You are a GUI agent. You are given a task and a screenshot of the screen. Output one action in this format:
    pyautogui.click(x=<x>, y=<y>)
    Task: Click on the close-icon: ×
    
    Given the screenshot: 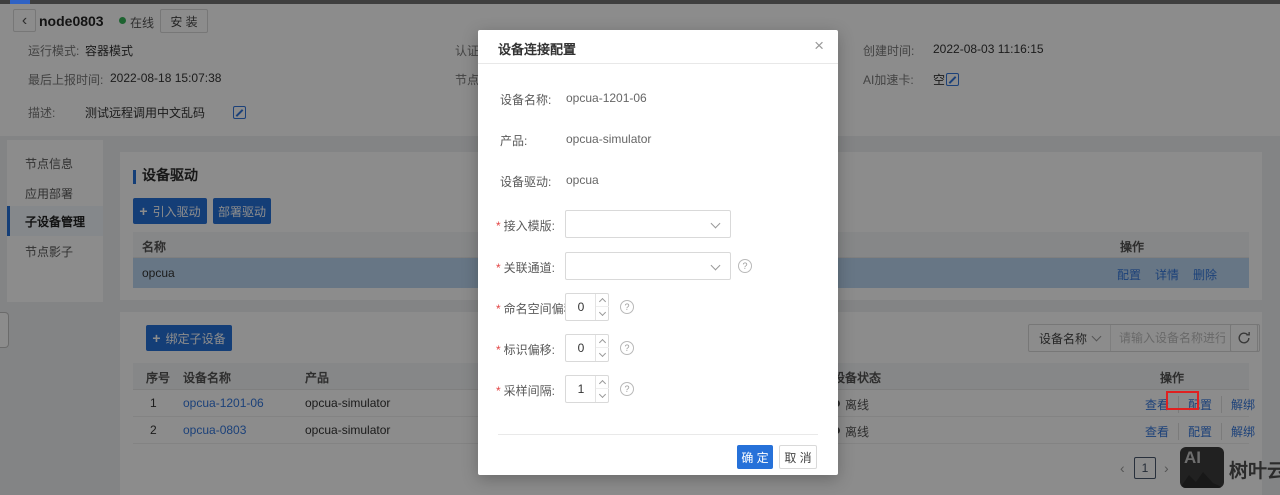 What is the action you would take?
    pyautogui.click(x=819, y=46)
    